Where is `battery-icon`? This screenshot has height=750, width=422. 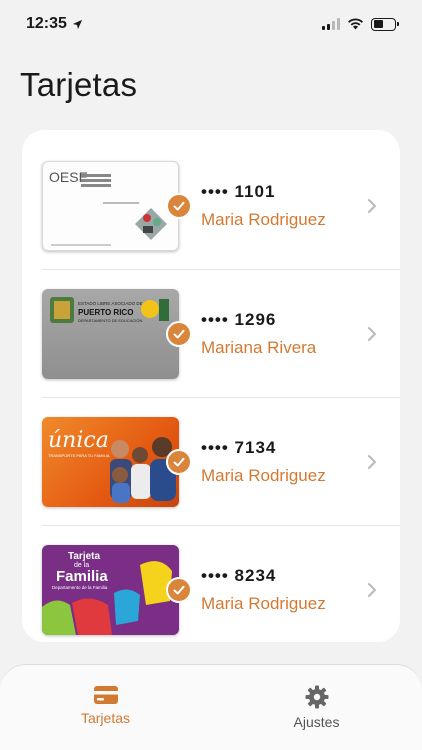
battery-icon is located at coordinates (385, 24).